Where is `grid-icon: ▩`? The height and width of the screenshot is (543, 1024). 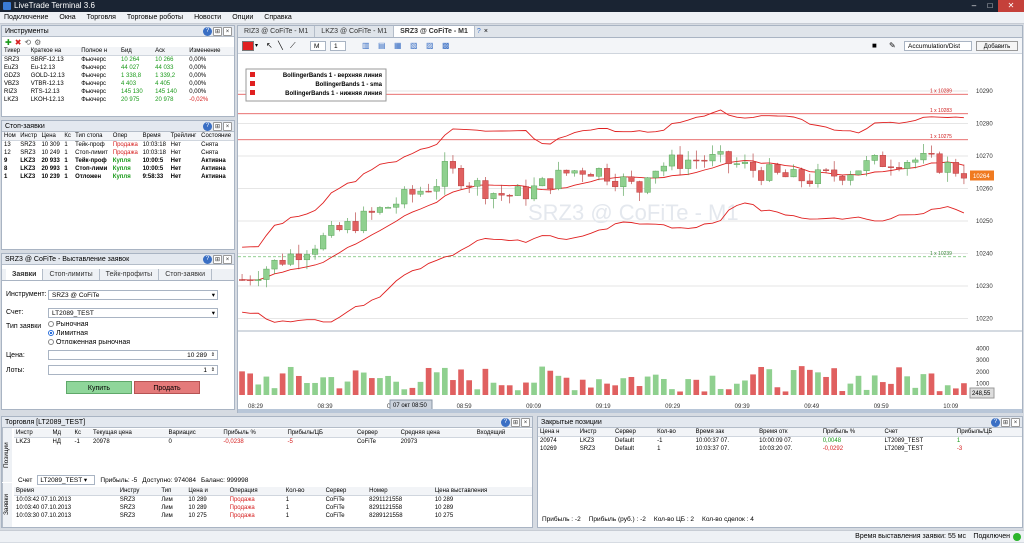
grid-icon: ▩ is located at coordinates (446, 46).